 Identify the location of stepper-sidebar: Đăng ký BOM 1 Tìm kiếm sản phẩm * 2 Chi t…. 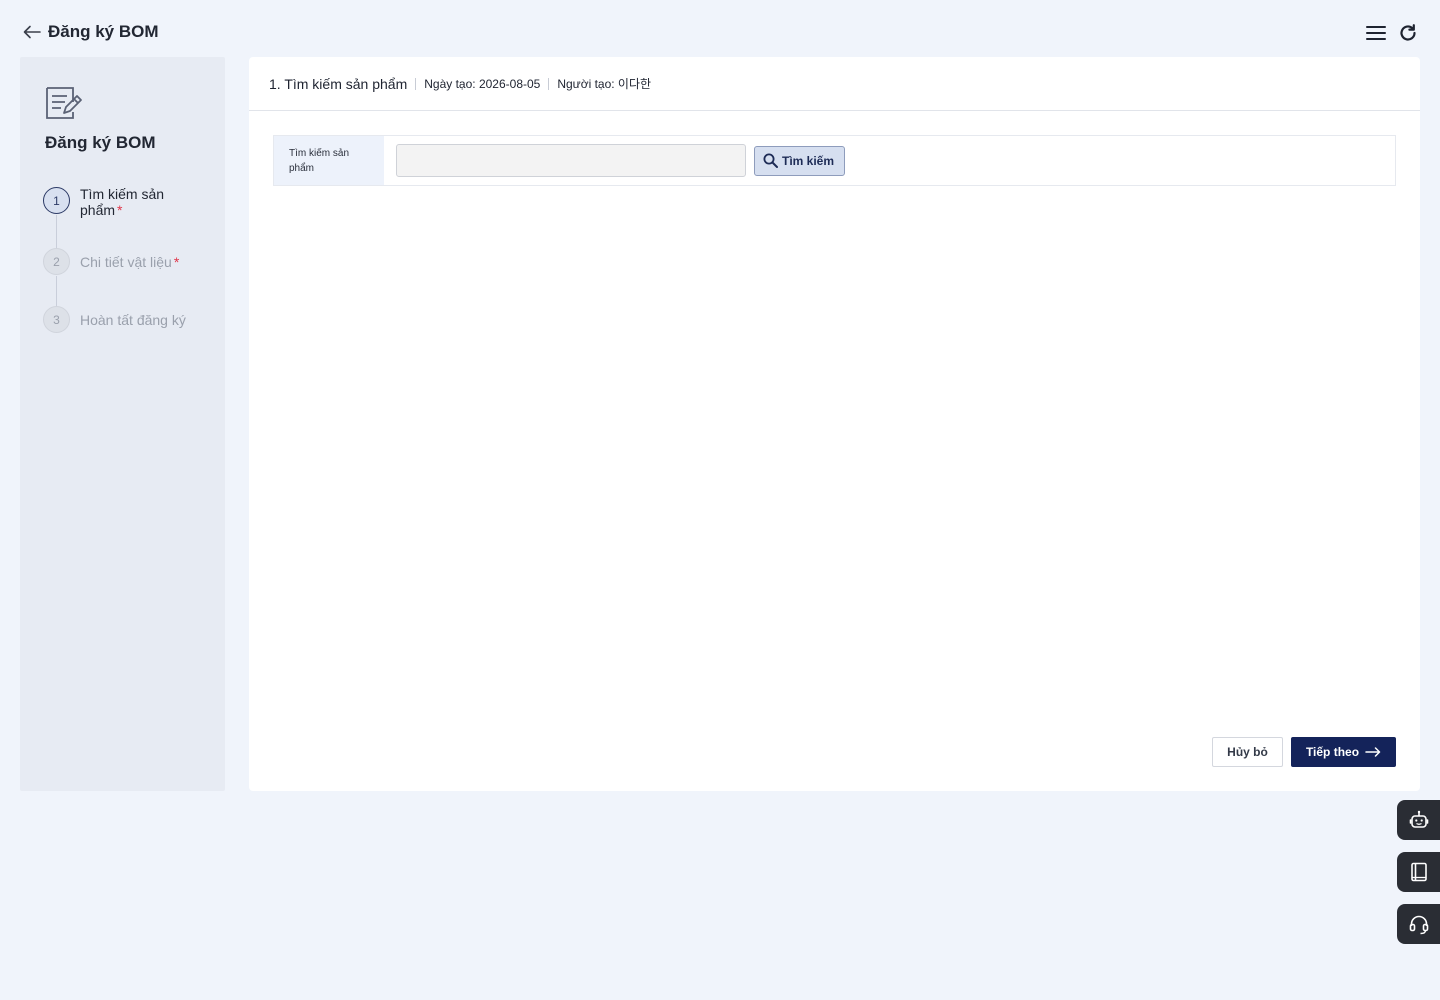
(122, 424).